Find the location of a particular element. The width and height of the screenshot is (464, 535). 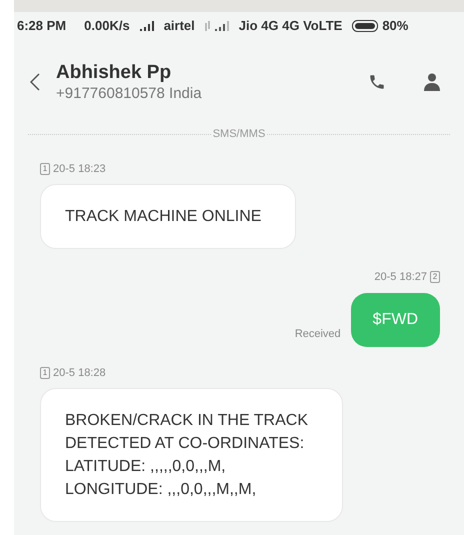

sim-badge: 2 is located at coordinates (435, 277).